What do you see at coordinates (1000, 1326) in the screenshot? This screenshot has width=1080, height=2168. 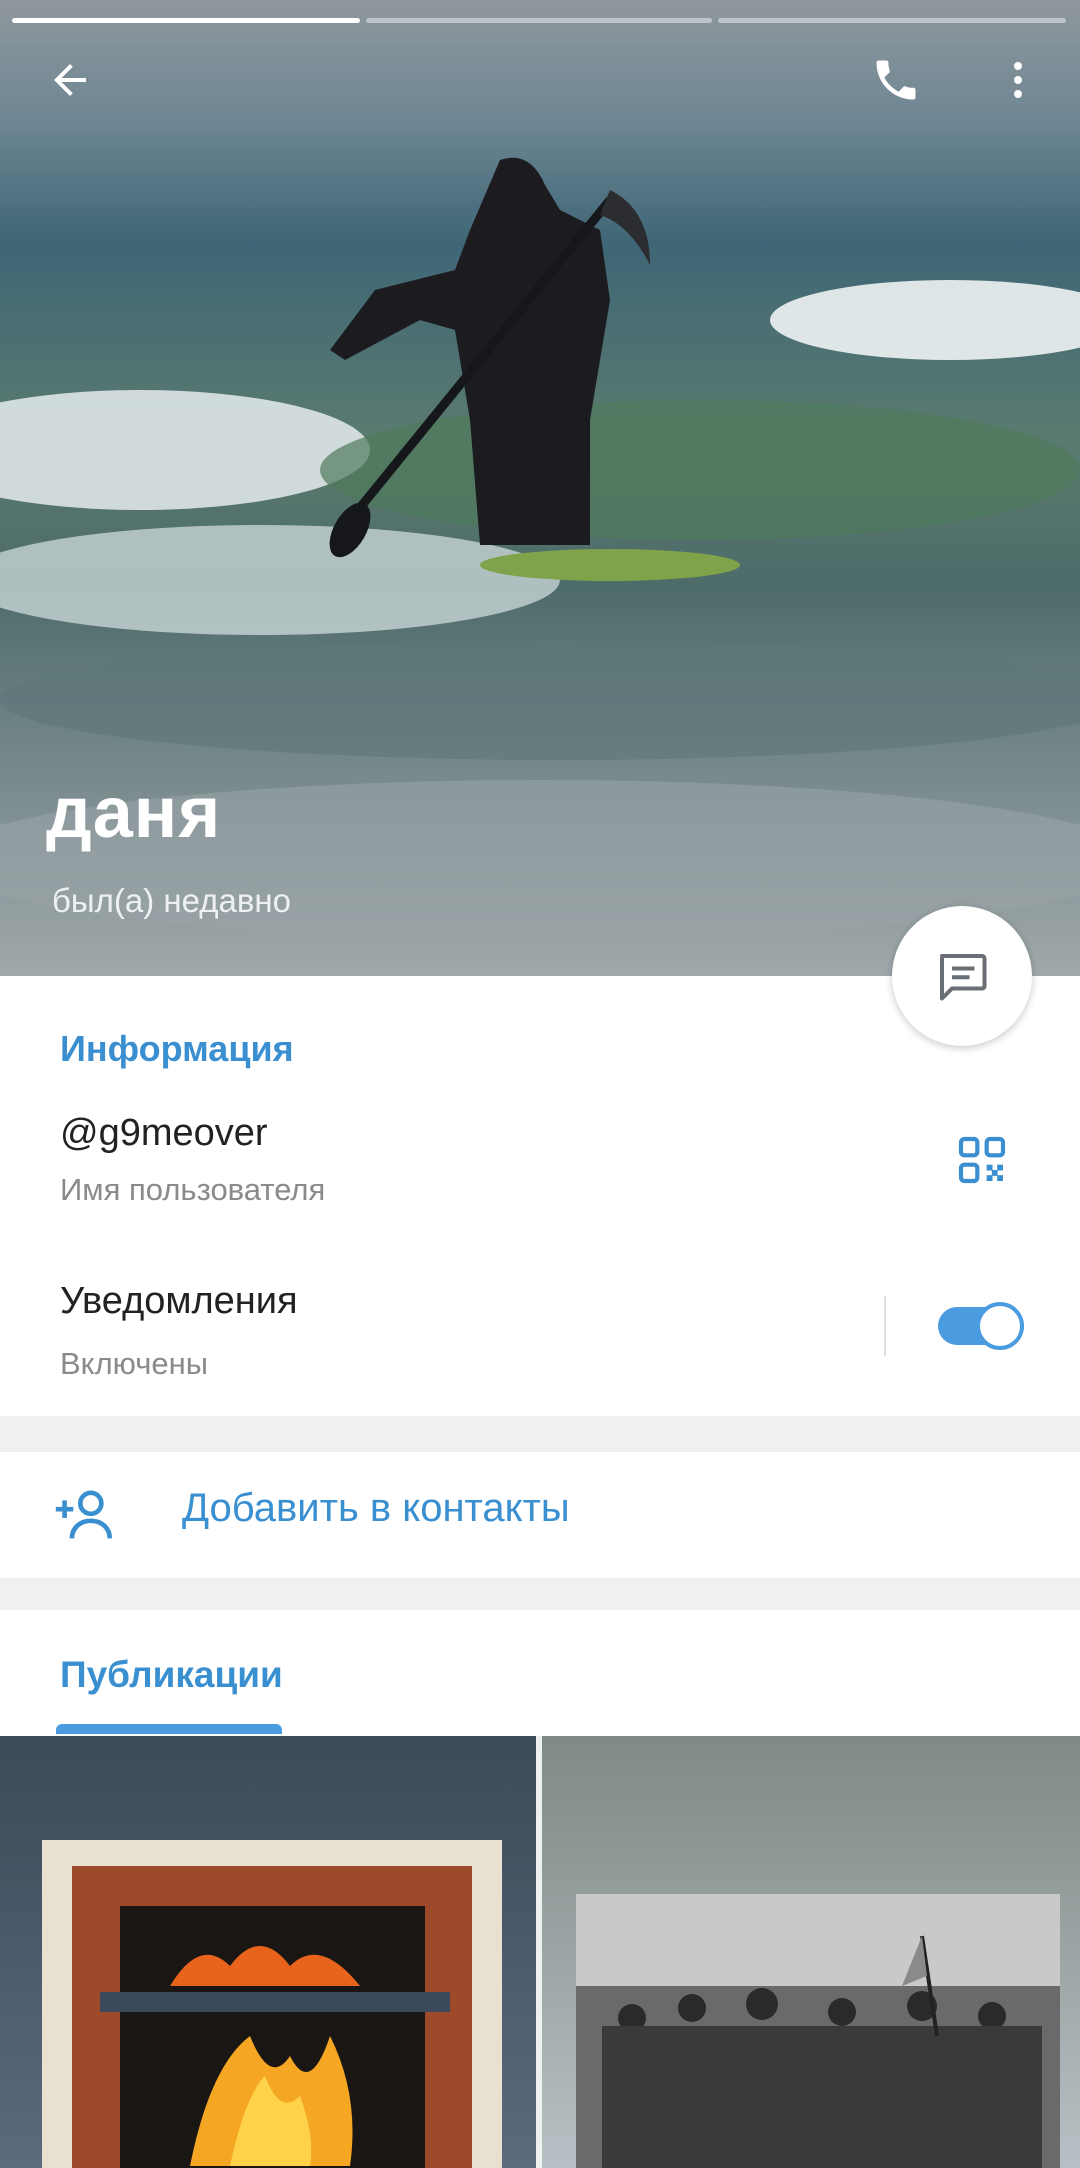 I see `notifications-toggle-knob` at bounding box center [1000, 1326].